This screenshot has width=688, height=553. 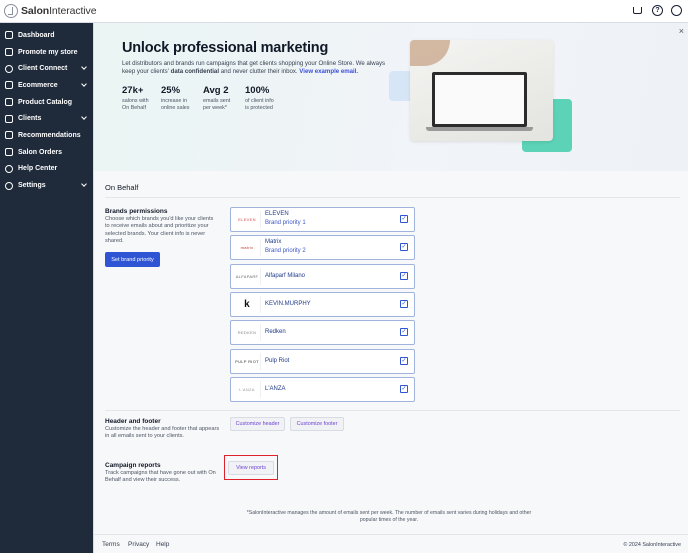 What do you see at coordinates (43, 69) in the screenshot?
I see `sidebar-item-label: Client Connect` at bounding box center [43, 69].